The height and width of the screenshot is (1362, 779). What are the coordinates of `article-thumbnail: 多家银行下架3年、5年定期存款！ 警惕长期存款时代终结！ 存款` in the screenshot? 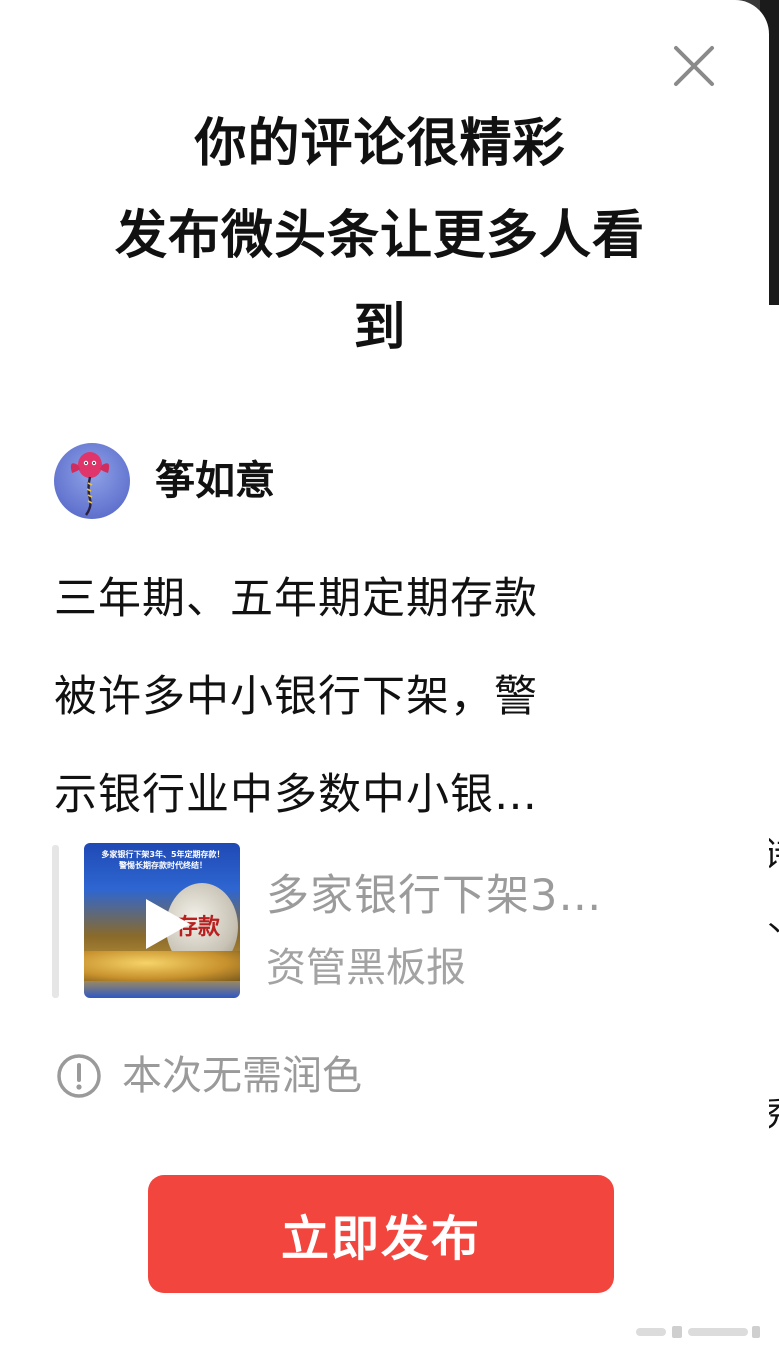 It's located at (162, 920).